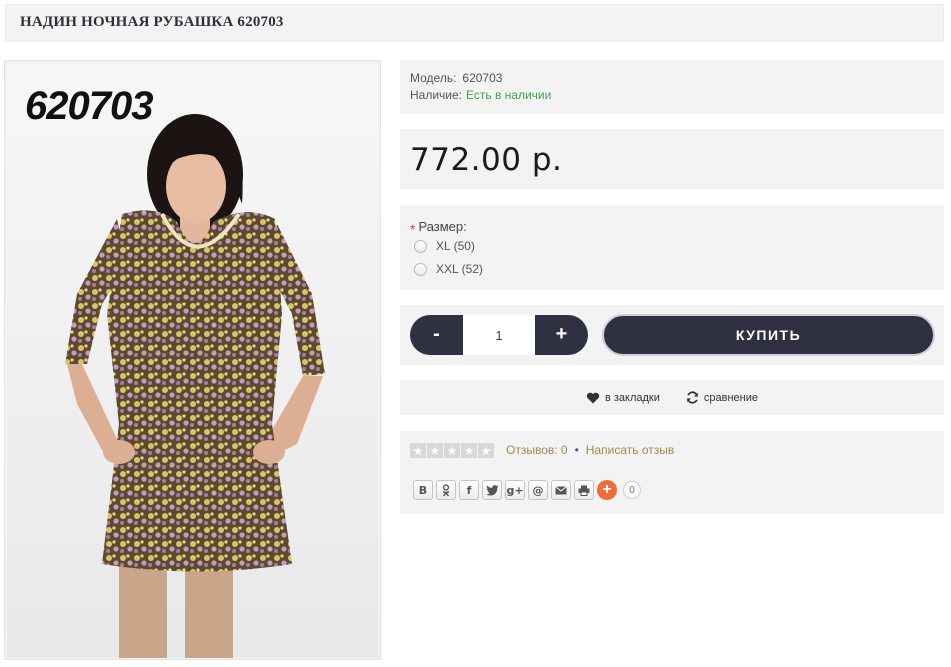  I want to click on quantity-stepper: - +, so click(499, 335).